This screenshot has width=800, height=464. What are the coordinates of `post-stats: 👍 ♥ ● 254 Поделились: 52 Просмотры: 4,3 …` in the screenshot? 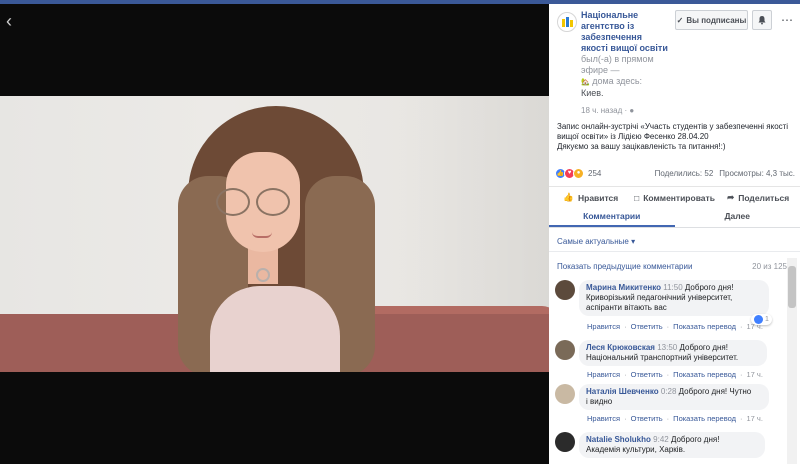 It's located at (675, 173).